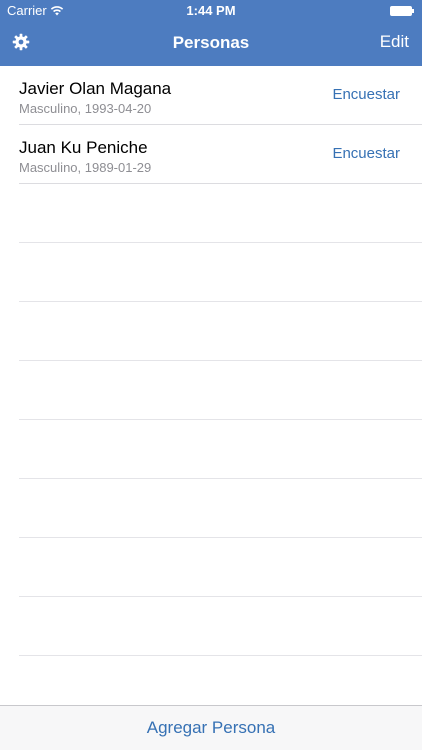  What do you see at coordinates (402, 11) in the screenshot?
I see `battery-icon` at bounding box center [402, 11].